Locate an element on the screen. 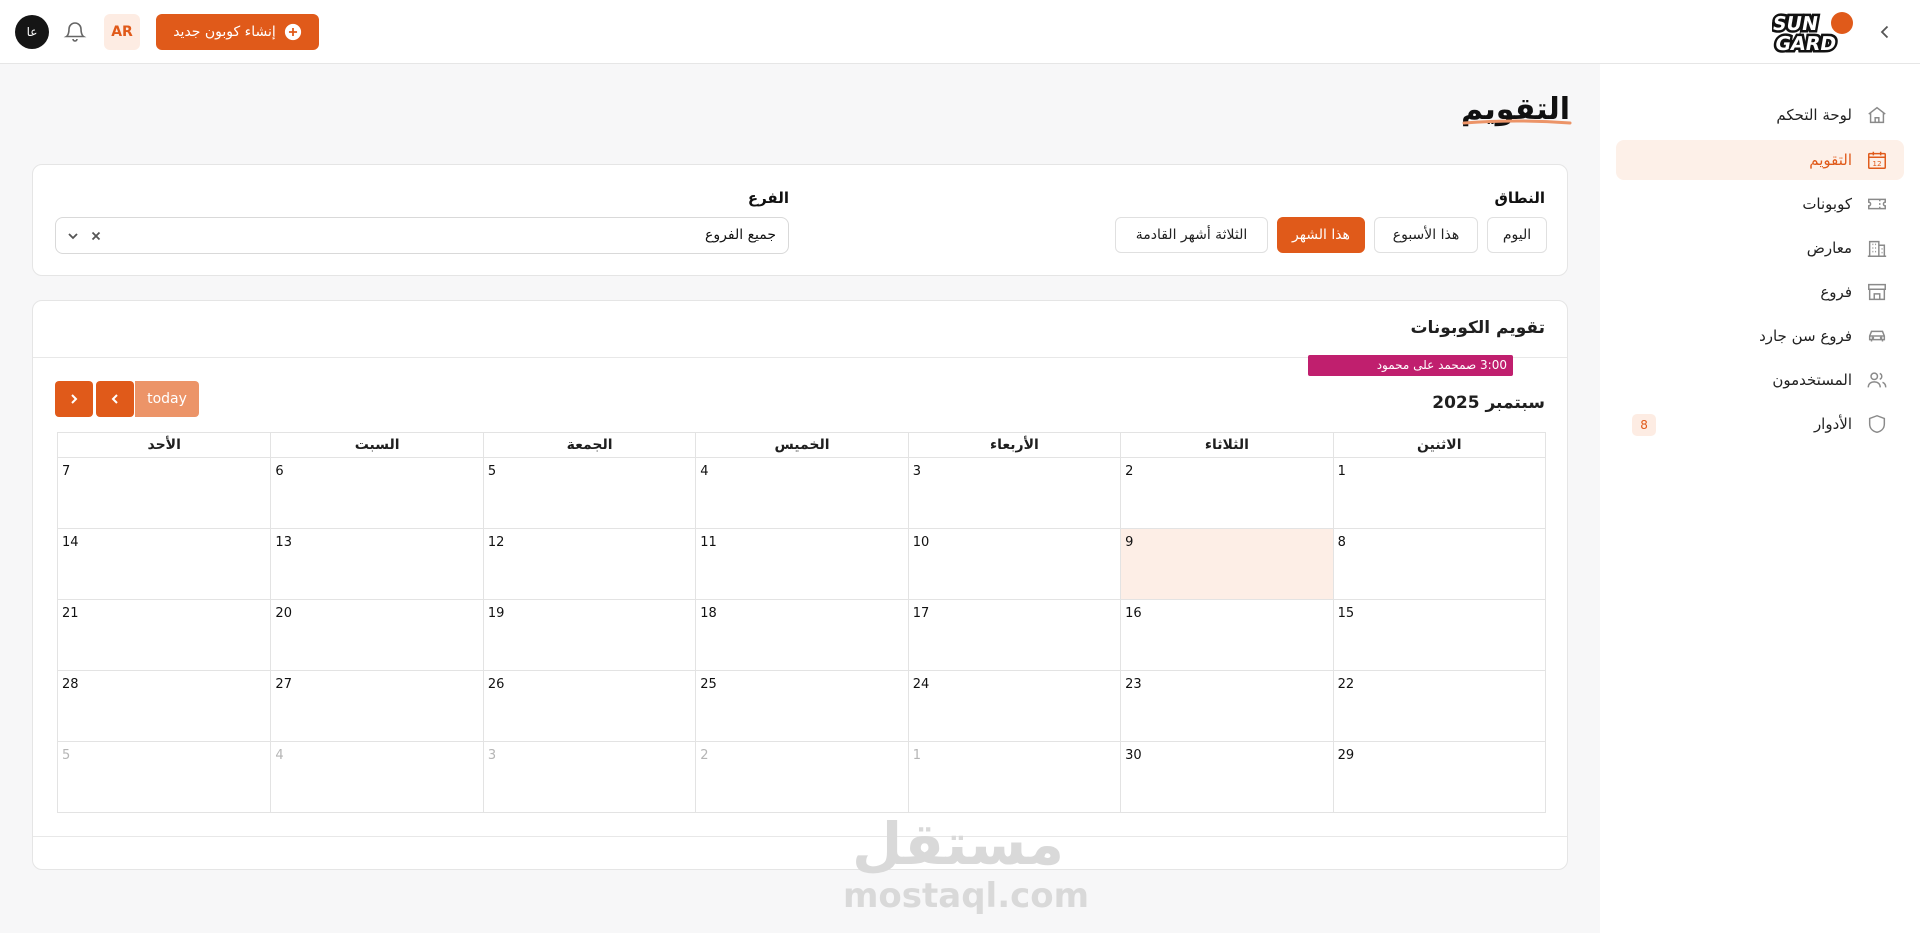 The image size is (1920, 933). new-coupon-button: إنشاء كوبون جديد is located at coordinates (237, 32).